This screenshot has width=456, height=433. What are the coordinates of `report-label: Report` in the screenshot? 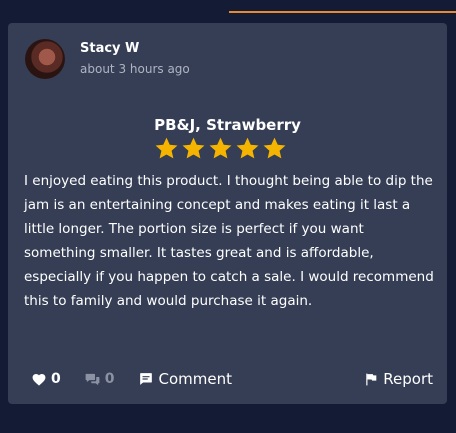 It's located at (408, 379).